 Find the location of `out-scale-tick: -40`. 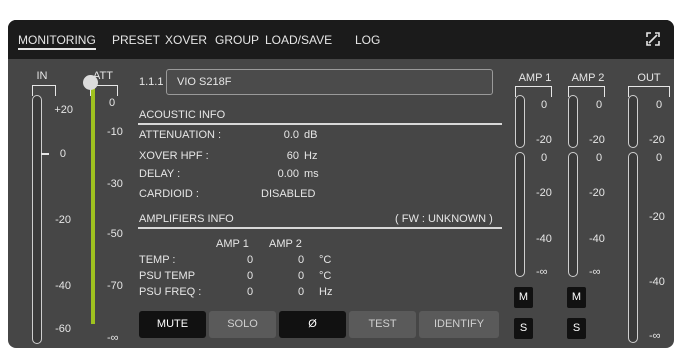

out-scale-tick: -40 is located at coordinates (657, 282).